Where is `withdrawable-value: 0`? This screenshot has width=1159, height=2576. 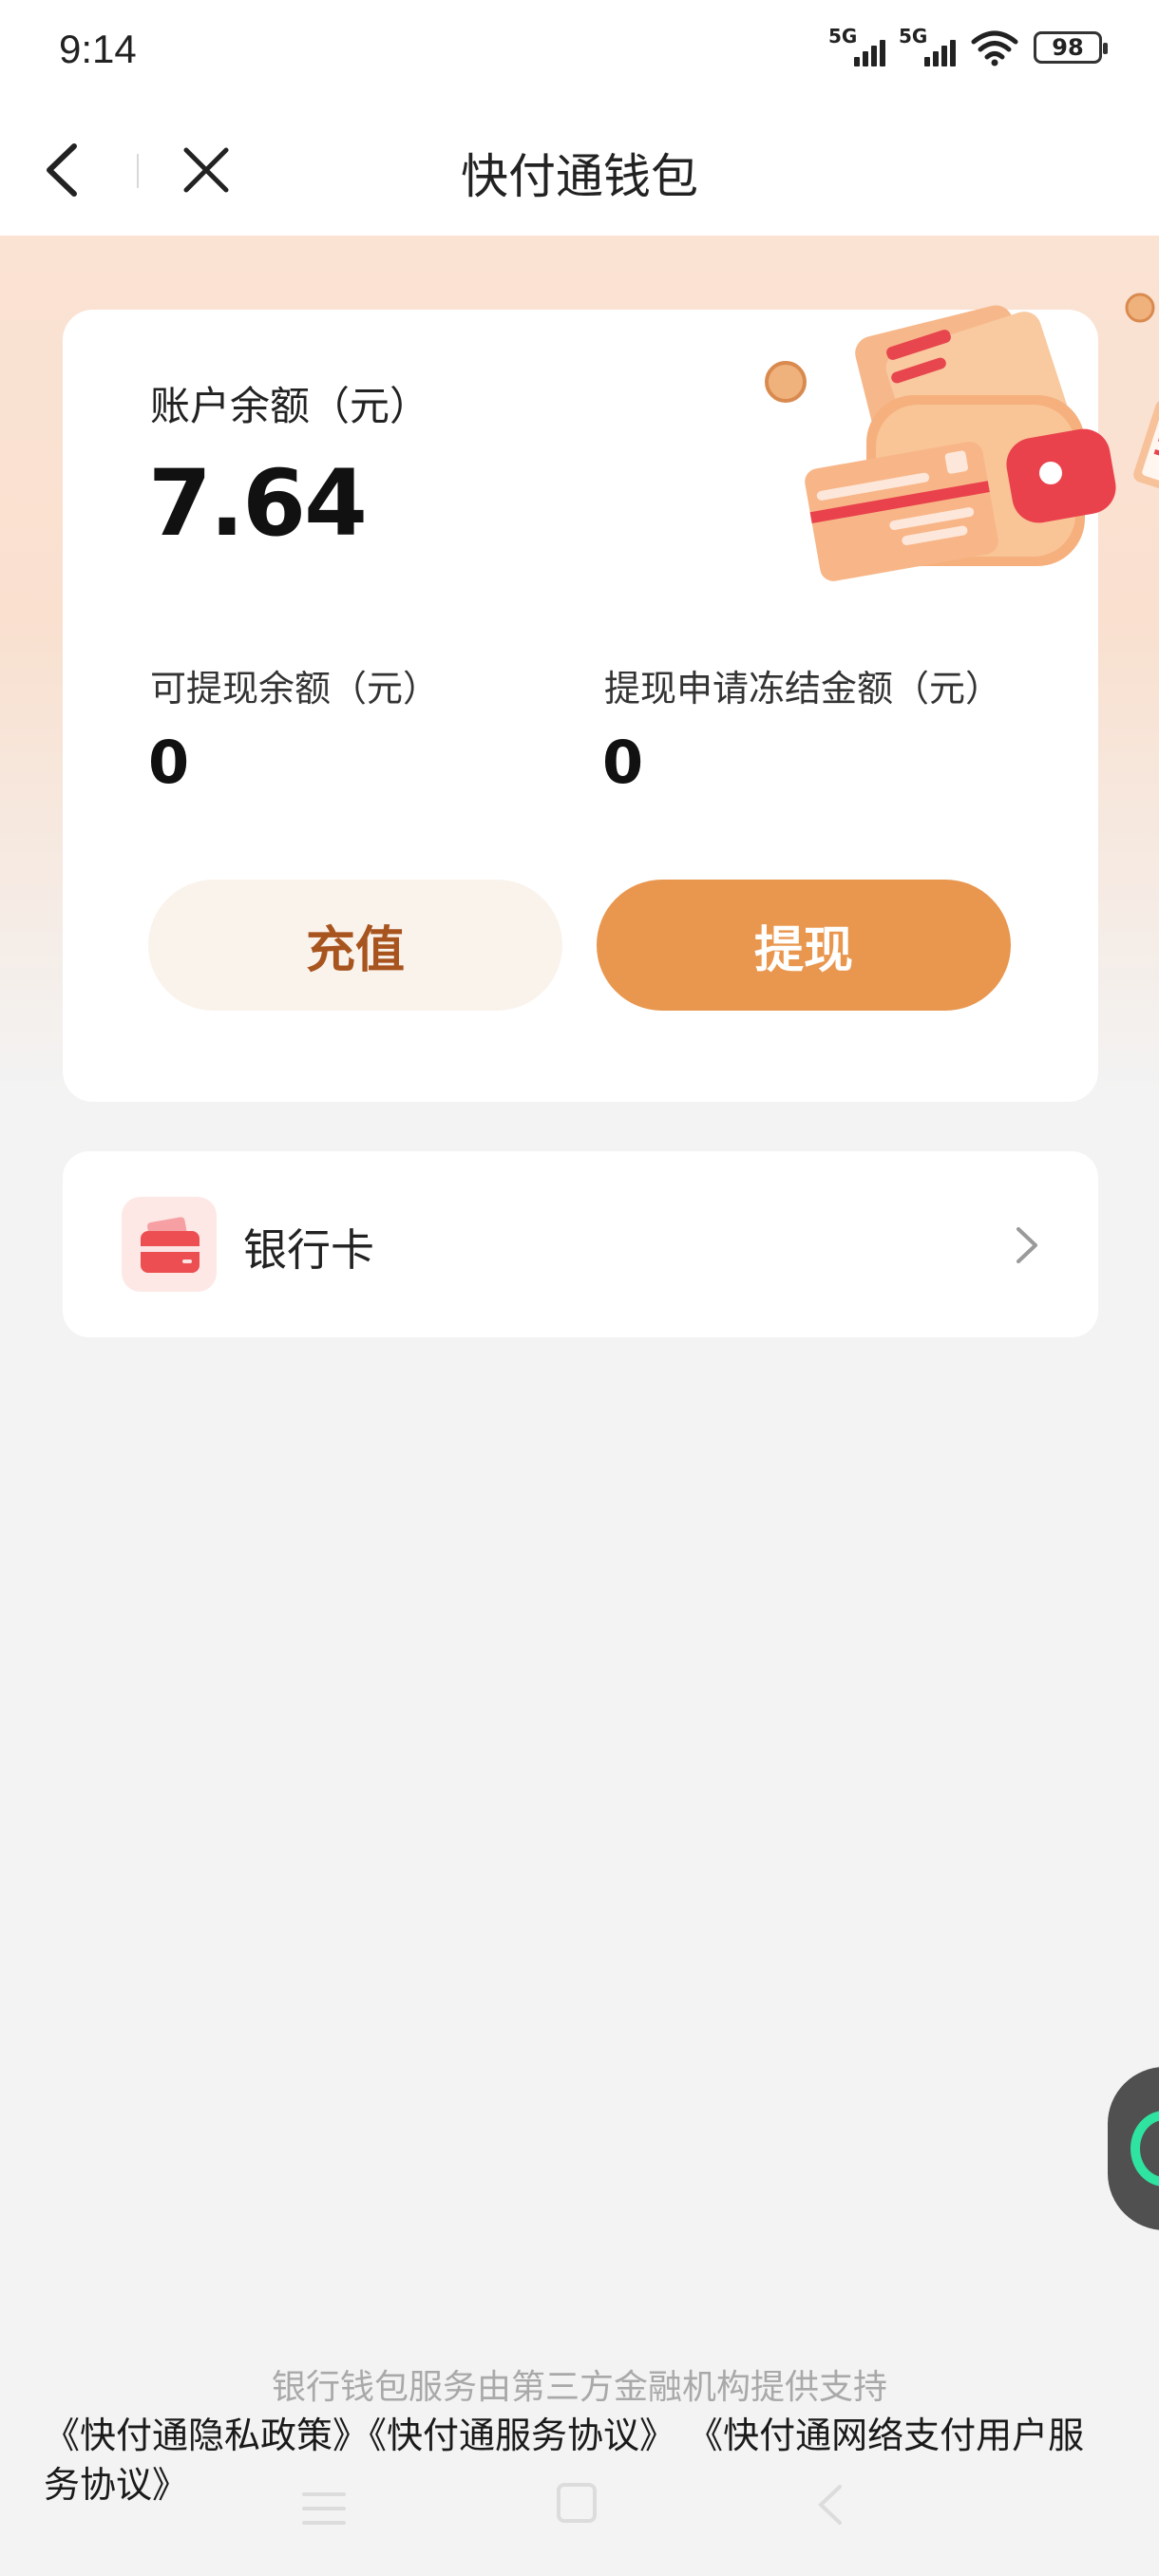 withdrawable-value: 0 is located at coordinates (169, 762).